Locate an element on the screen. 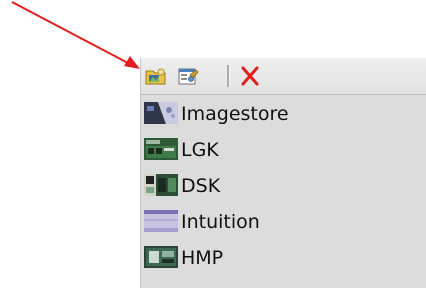 The height and width of the screenshot is (288, 426). hmp-icon is located at coordinates (161, 257).